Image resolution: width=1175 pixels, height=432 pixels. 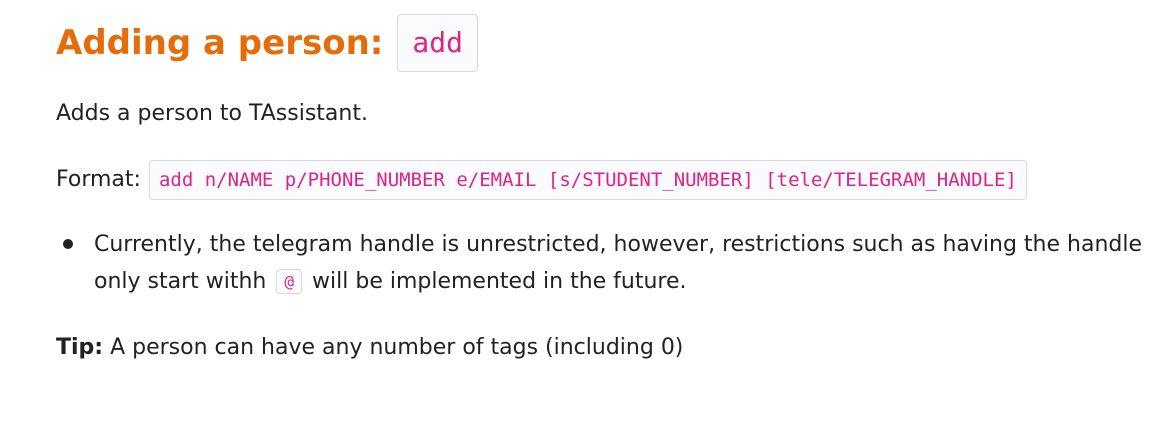 What do you see at coordinates (98, 179) in the screenshot?
I see `format-label: Format:` at bounding box center [98, 179].